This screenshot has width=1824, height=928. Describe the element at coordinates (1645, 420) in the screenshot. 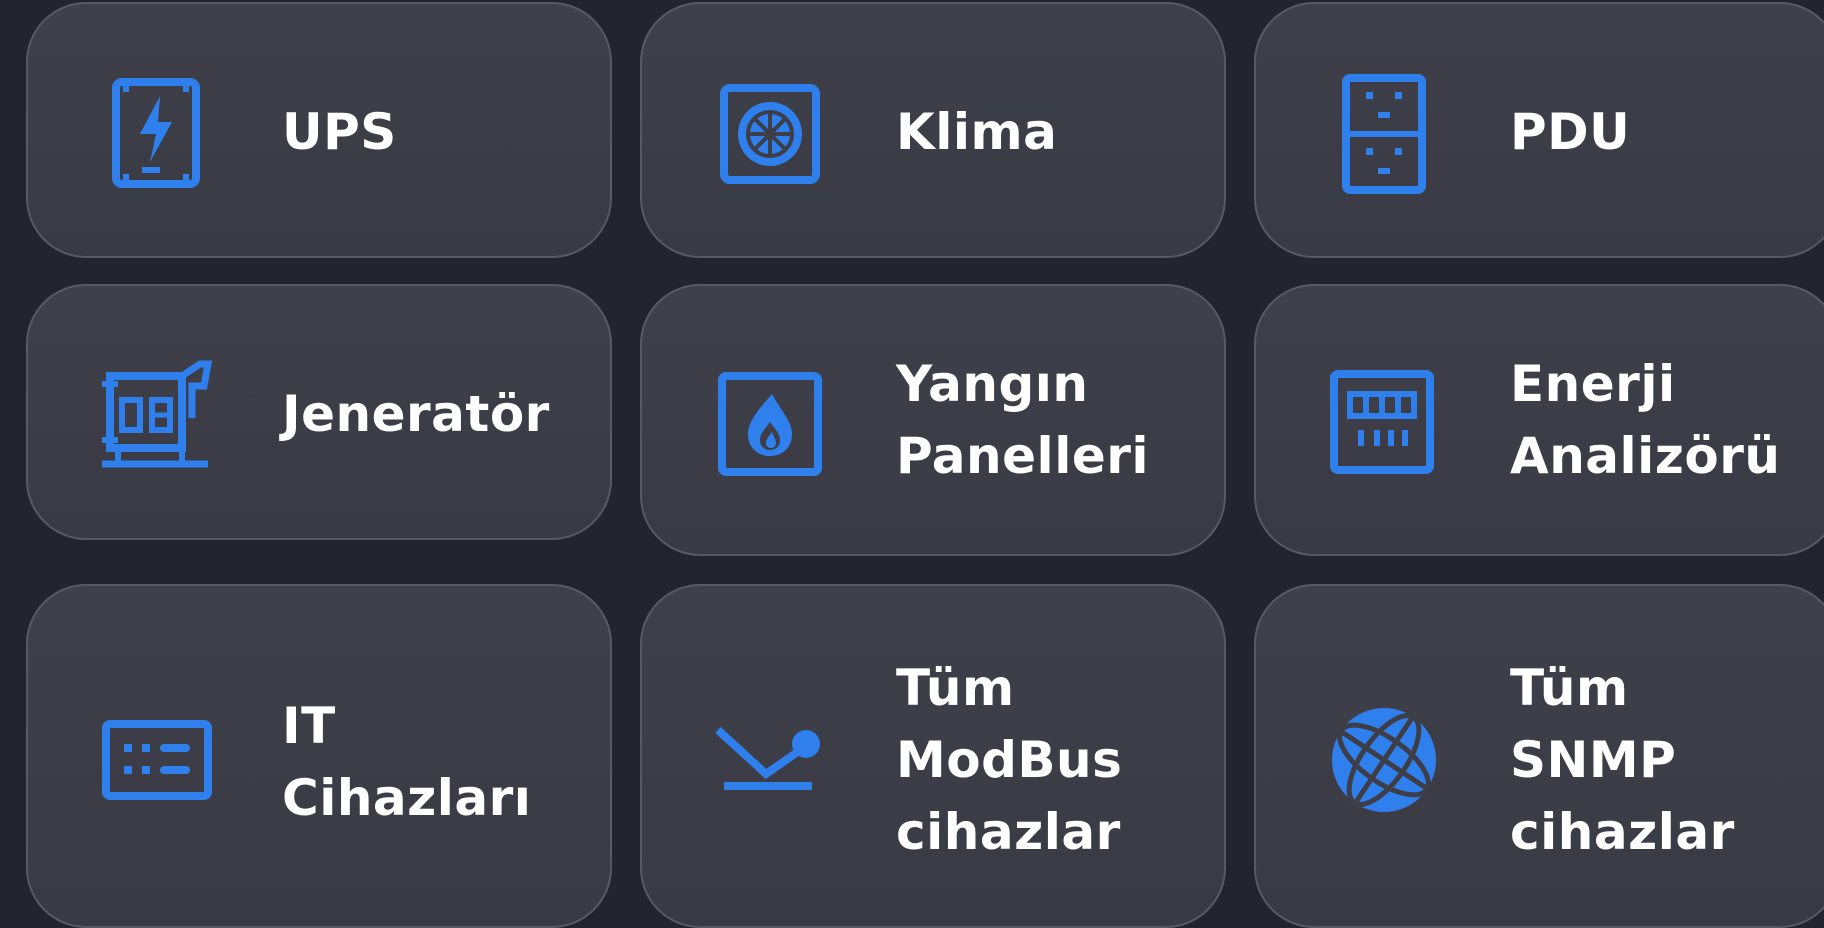

I see `tile-label-enerji-analizoru: Enerji Analizörü` at that location.